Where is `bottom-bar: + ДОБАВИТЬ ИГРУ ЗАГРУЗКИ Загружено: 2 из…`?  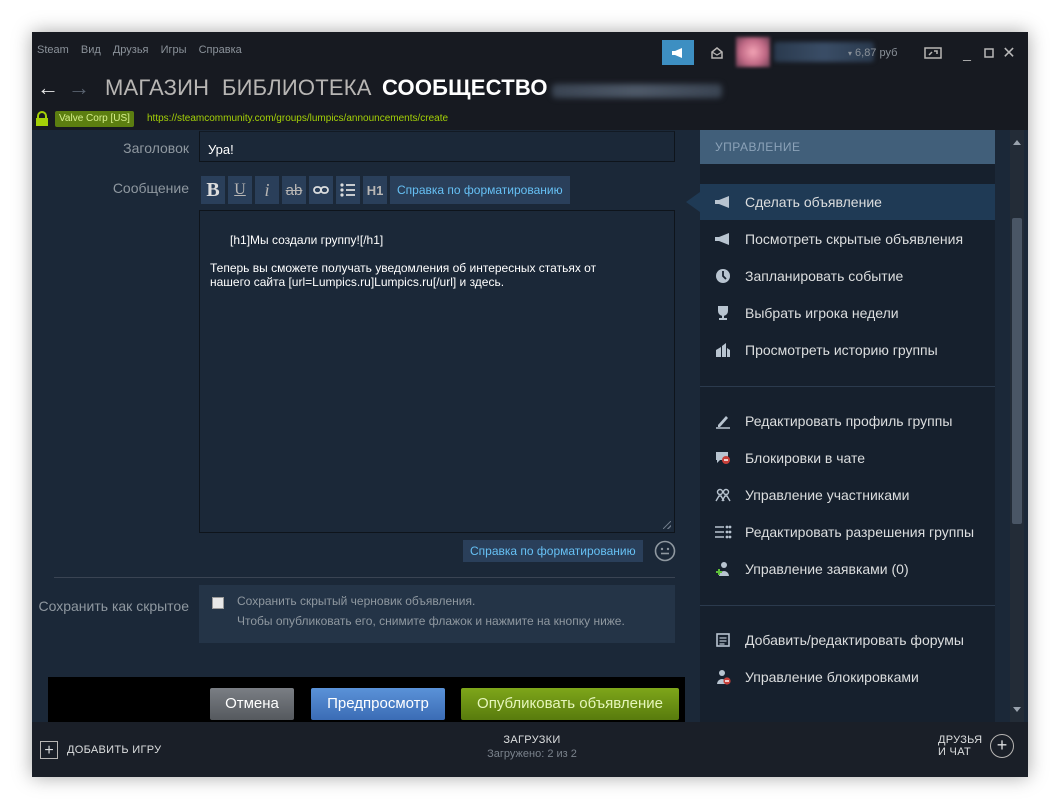
bottom-bar: + ДОБАВИТЬ ИГРУ ЗАГРУЗКИ Загружено: 2 из… is located at coordinates (530, 749).